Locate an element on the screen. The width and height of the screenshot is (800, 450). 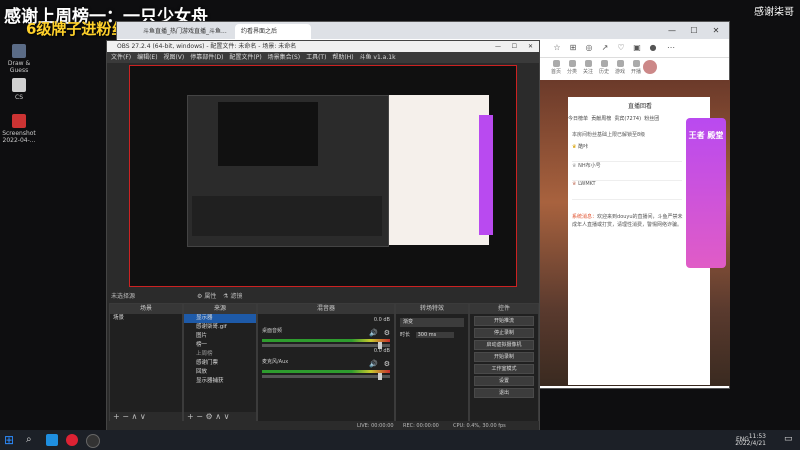
category-icon is located at coordinates (572, 63).